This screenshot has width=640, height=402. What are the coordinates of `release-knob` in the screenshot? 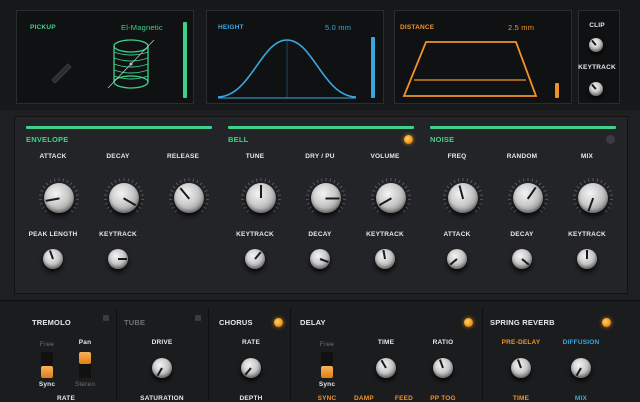 It's located at (189, 198).